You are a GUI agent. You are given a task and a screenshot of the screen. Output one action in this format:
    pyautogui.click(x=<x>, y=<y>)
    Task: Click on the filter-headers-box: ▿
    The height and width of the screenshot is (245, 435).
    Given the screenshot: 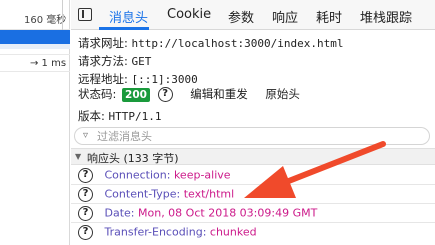 What is the action you would take?
    pyautogui.click(x=252, y=136)
    